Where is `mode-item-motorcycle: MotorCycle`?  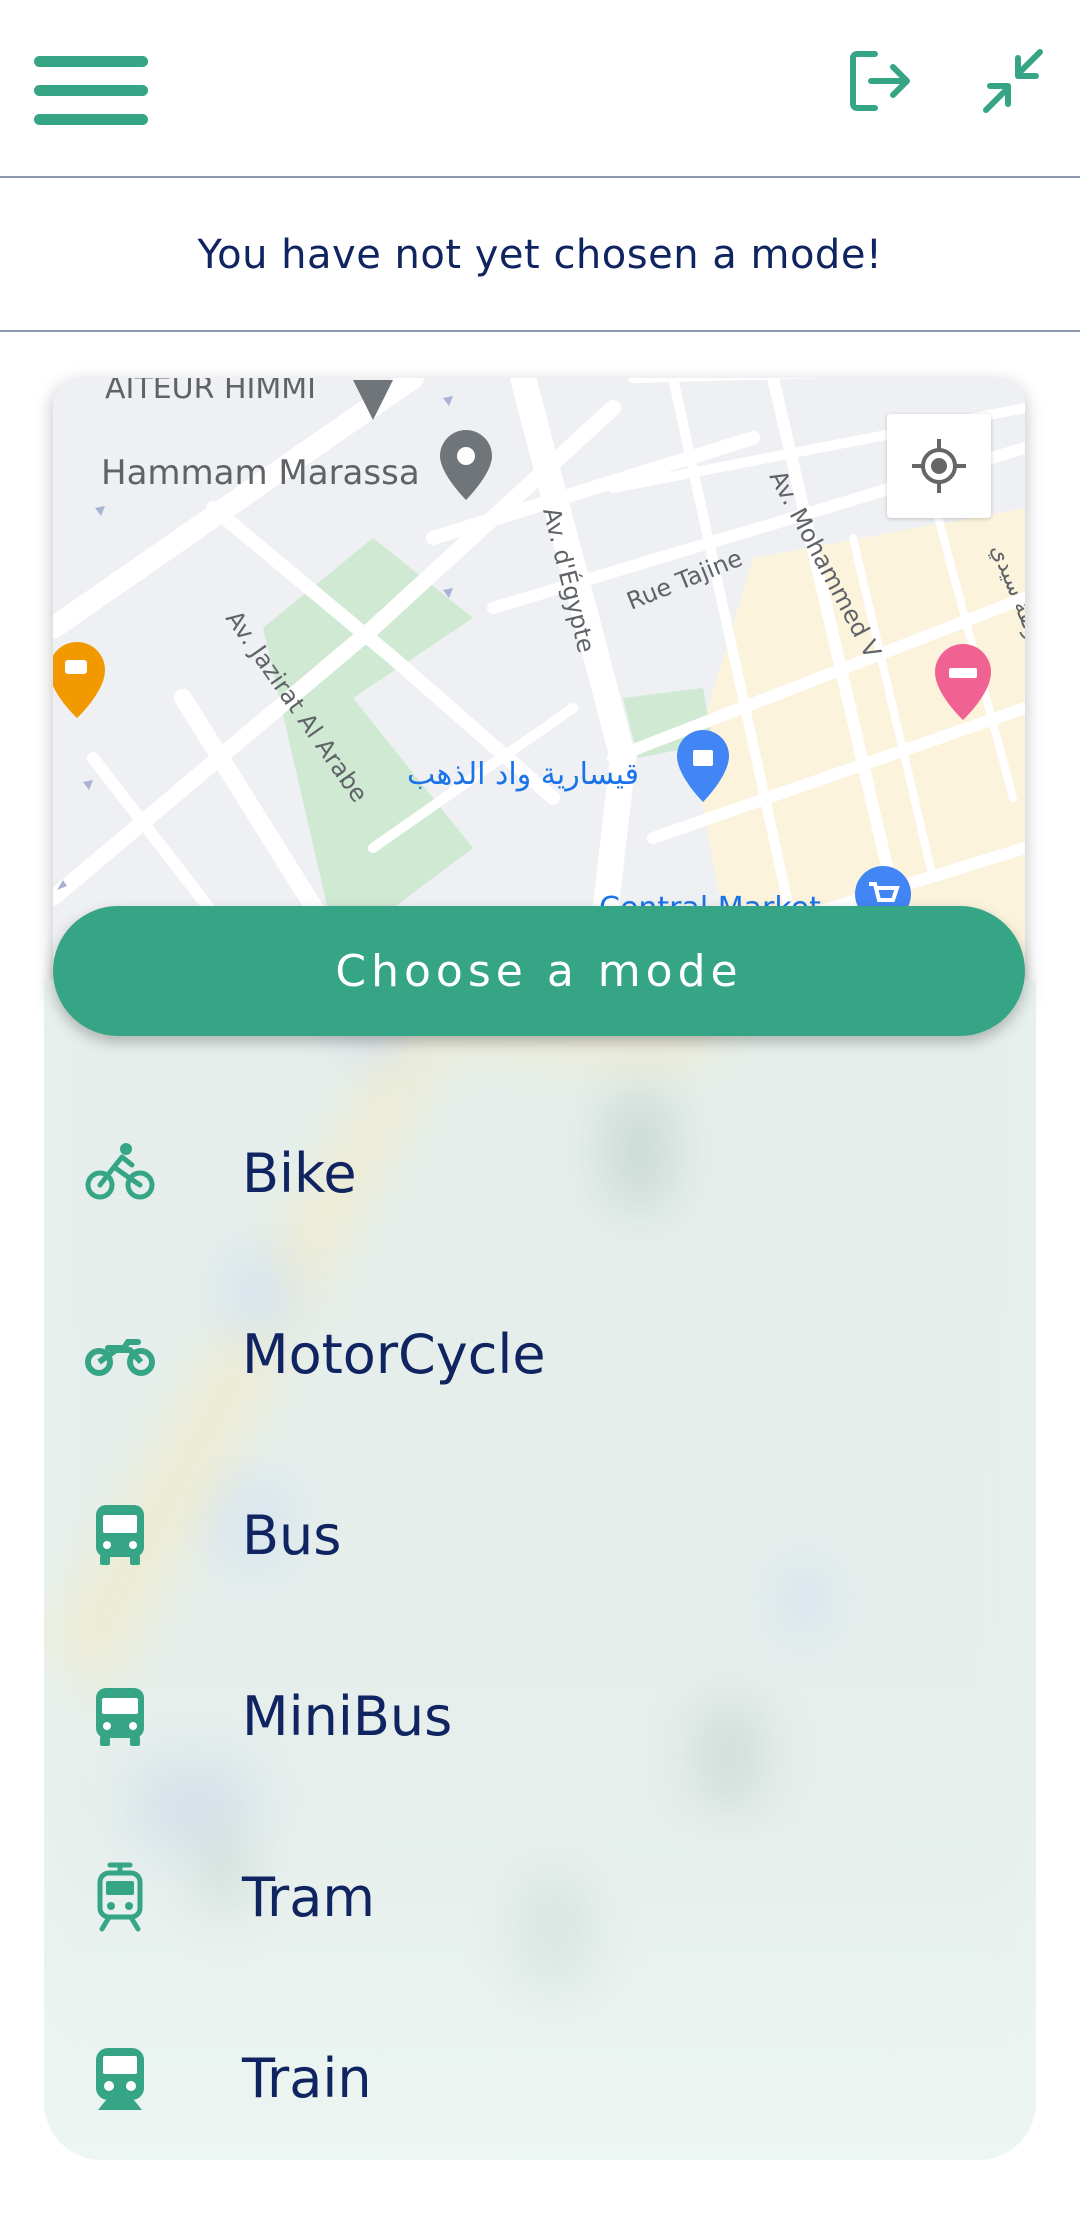 mode-item-motorcycle: MotorCycle is located at coordinates (560, 1354).